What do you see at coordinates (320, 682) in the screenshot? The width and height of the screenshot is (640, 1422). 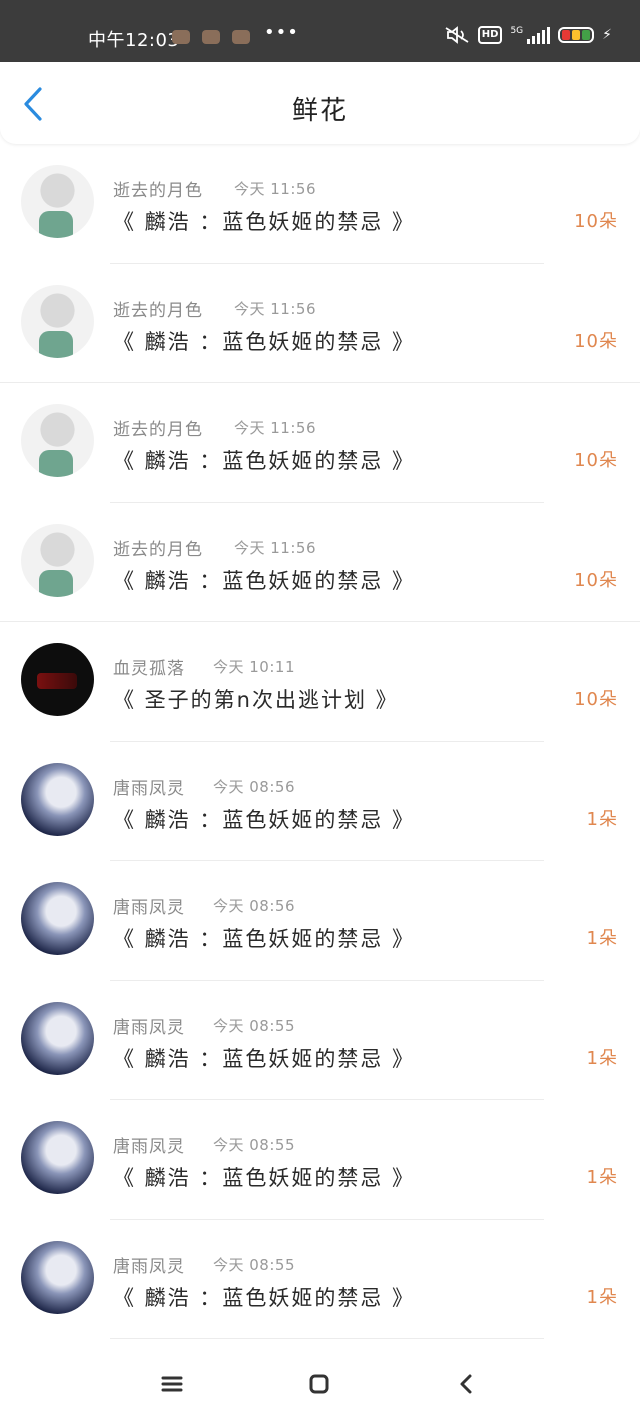 I see `list-item: 血灵孤落 今天 10:11 《 圣子的第n次出逃计划 》 10朵` at bounding box center [320, 682].